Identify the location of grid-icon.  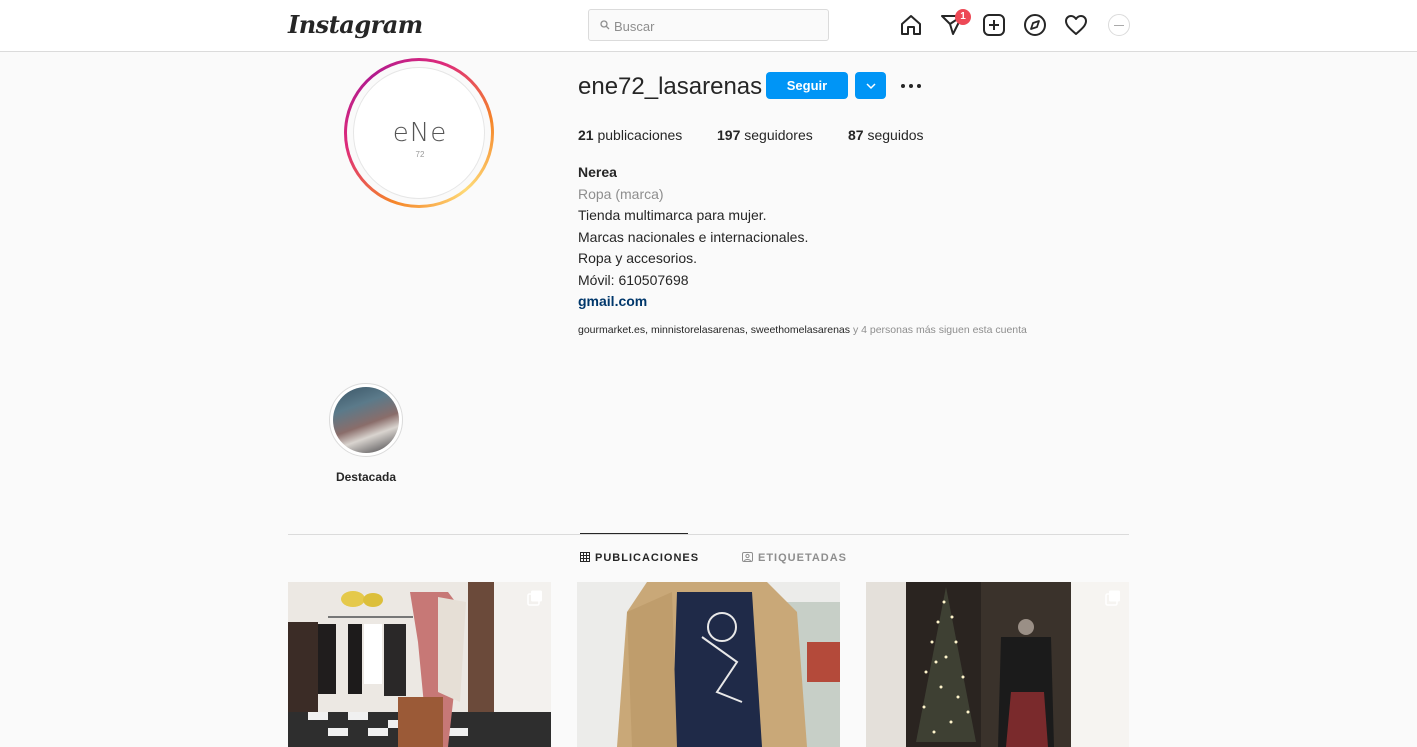
(585, 557).